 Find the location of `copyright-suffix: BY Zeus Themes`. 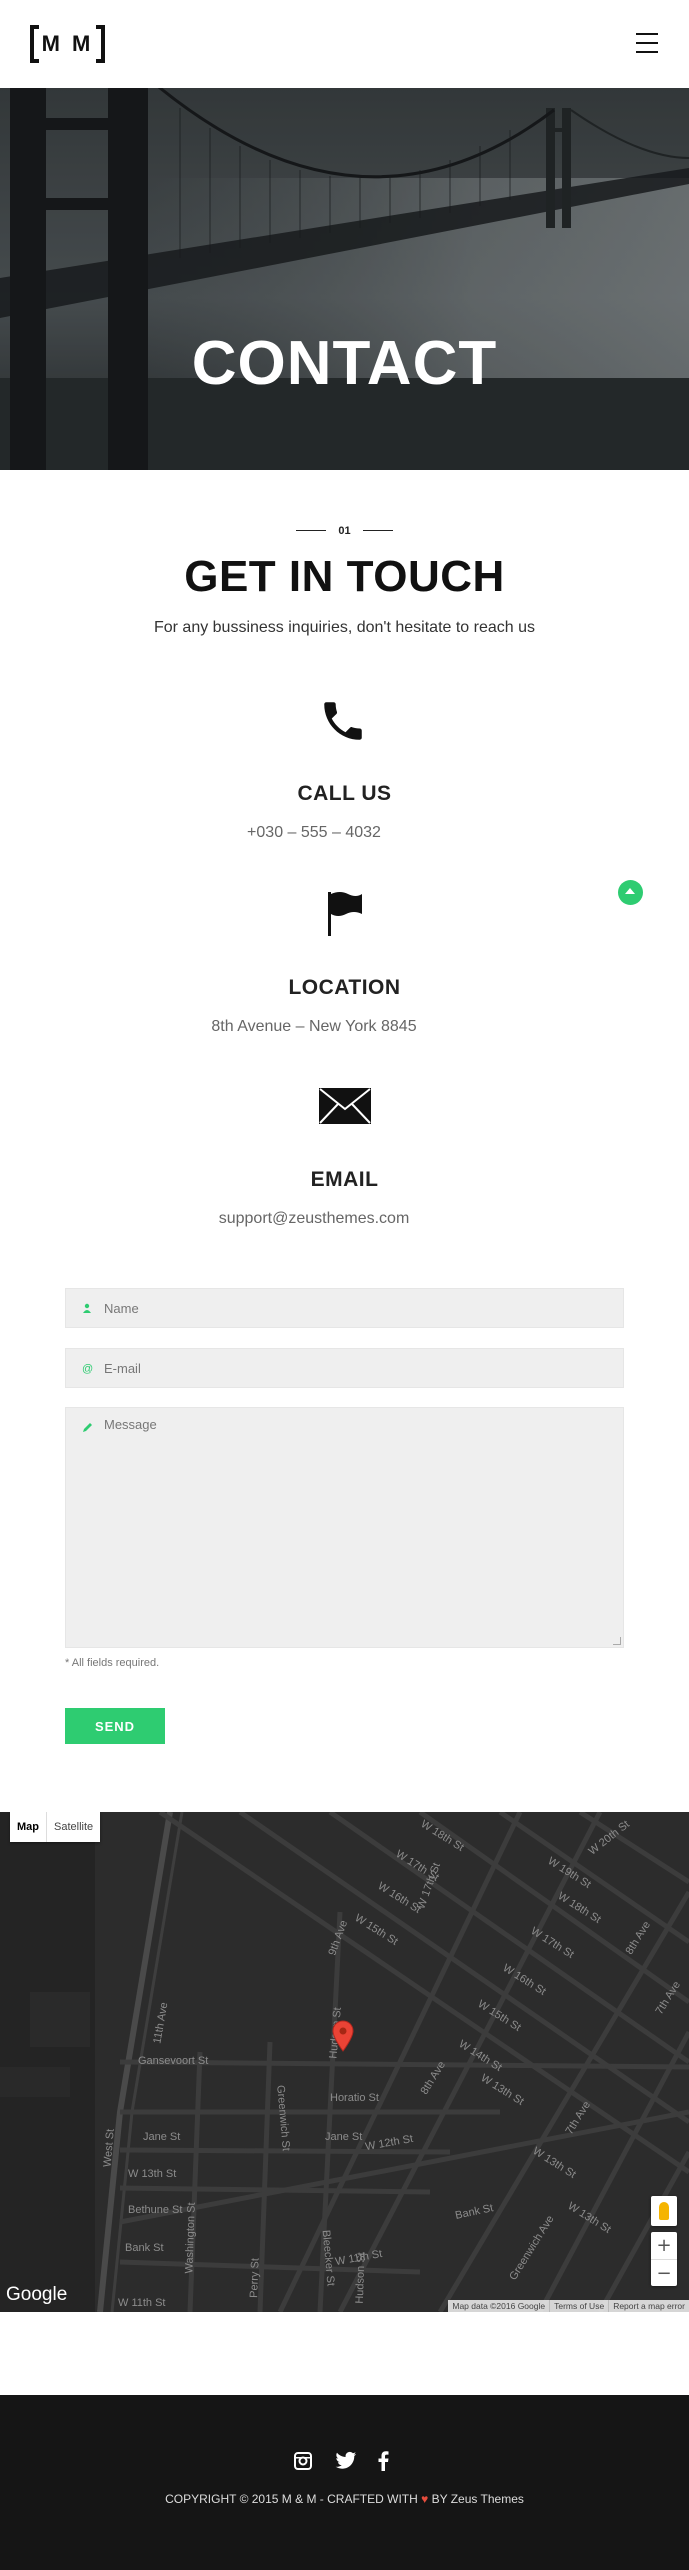

copyright-suffix: BY Zeus Themes is located at coordinates (478, 2499).